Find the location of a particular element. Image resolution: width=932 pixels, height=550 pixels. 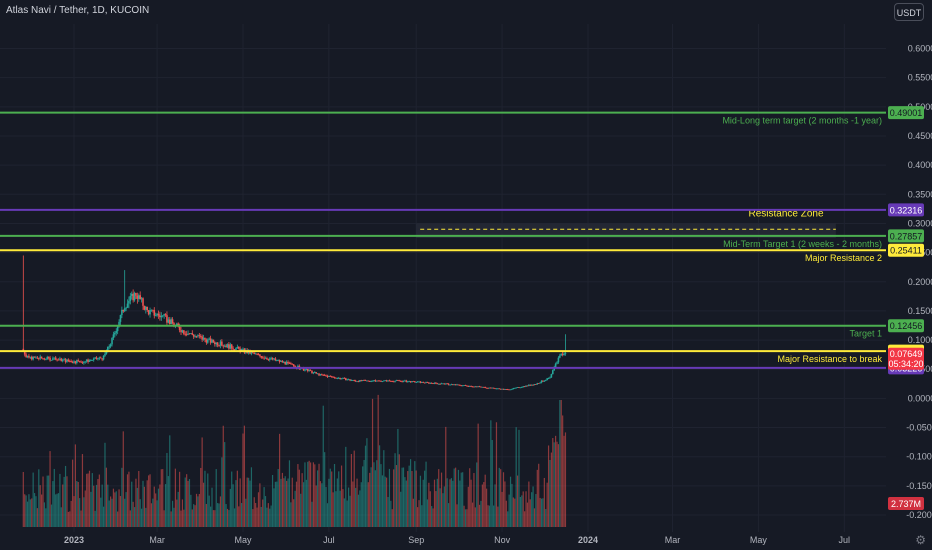

y-tick-label: 0.60000 is located at coordinates (920, 49).